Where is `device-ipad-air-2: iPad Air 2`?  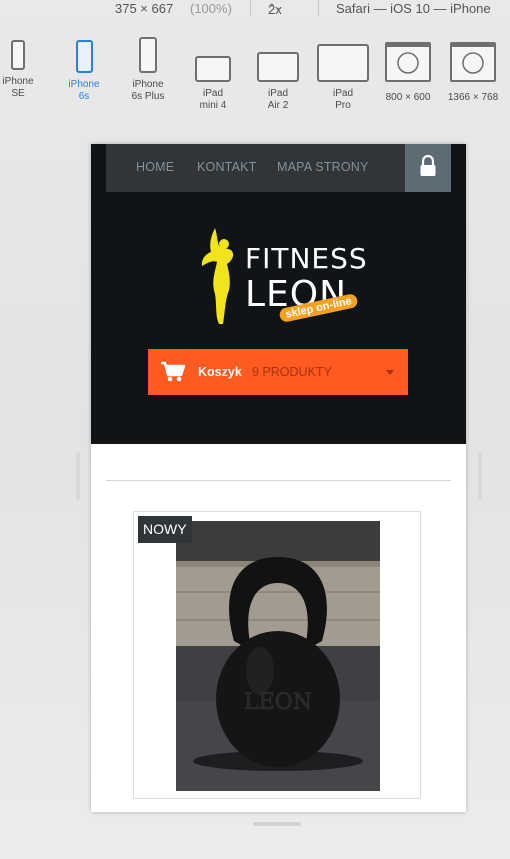 device-ipad-air-2: iPad Air 2 is located at coordinates (278, 76).